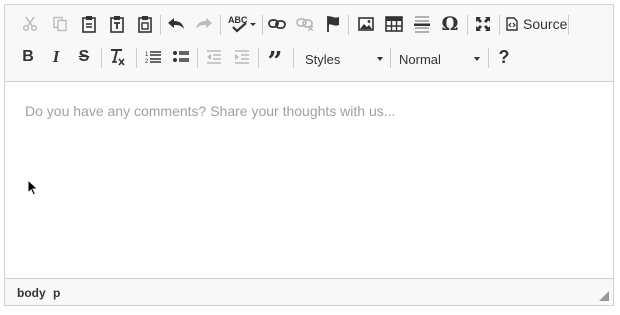  I want to click on horizontal-line-button, so click(422, 24).